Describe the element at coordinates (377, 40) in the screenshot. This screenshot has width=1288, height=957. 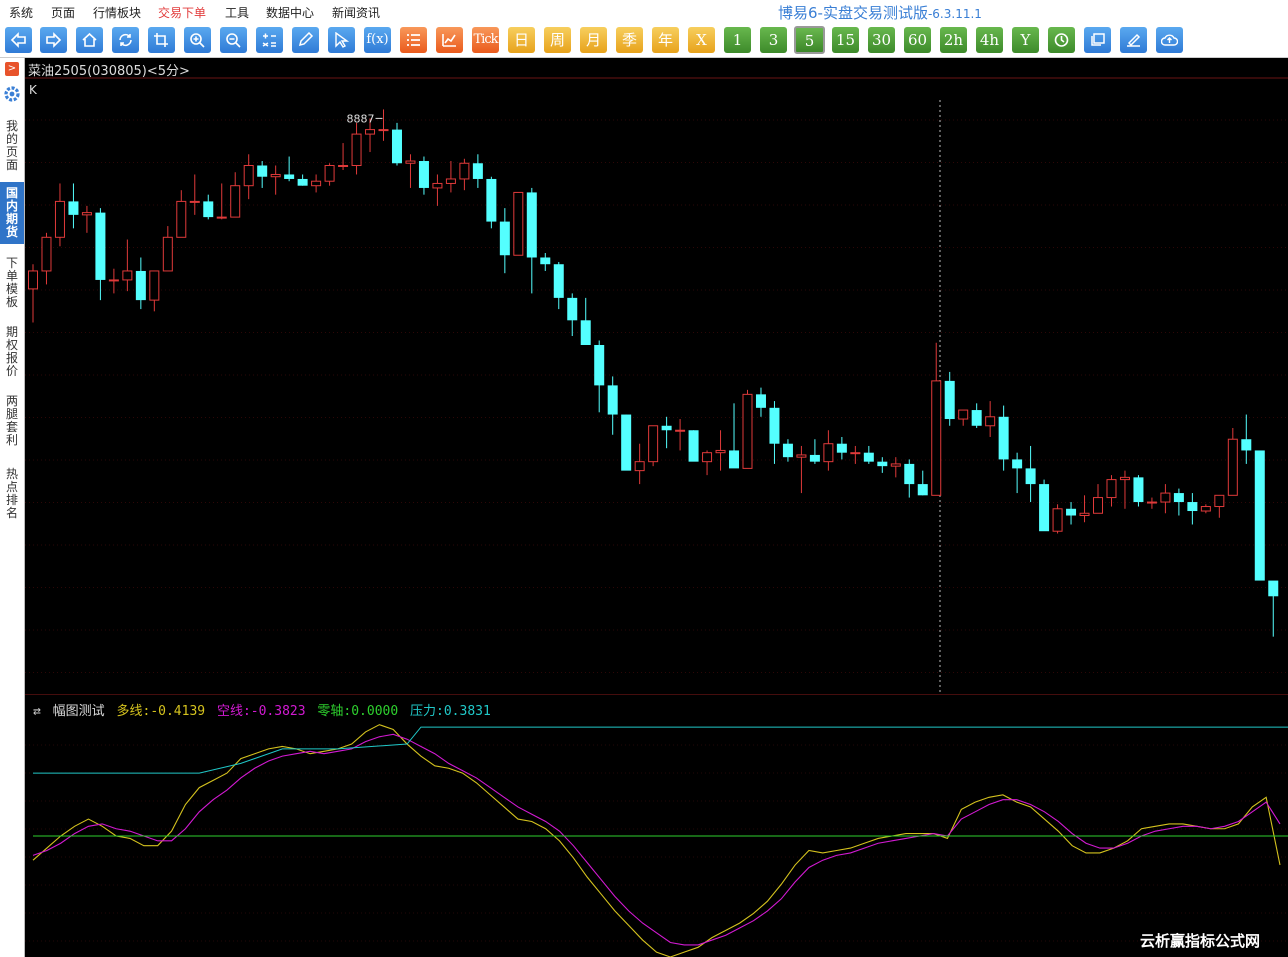
I see `formula-icon: f(x)` at that location.